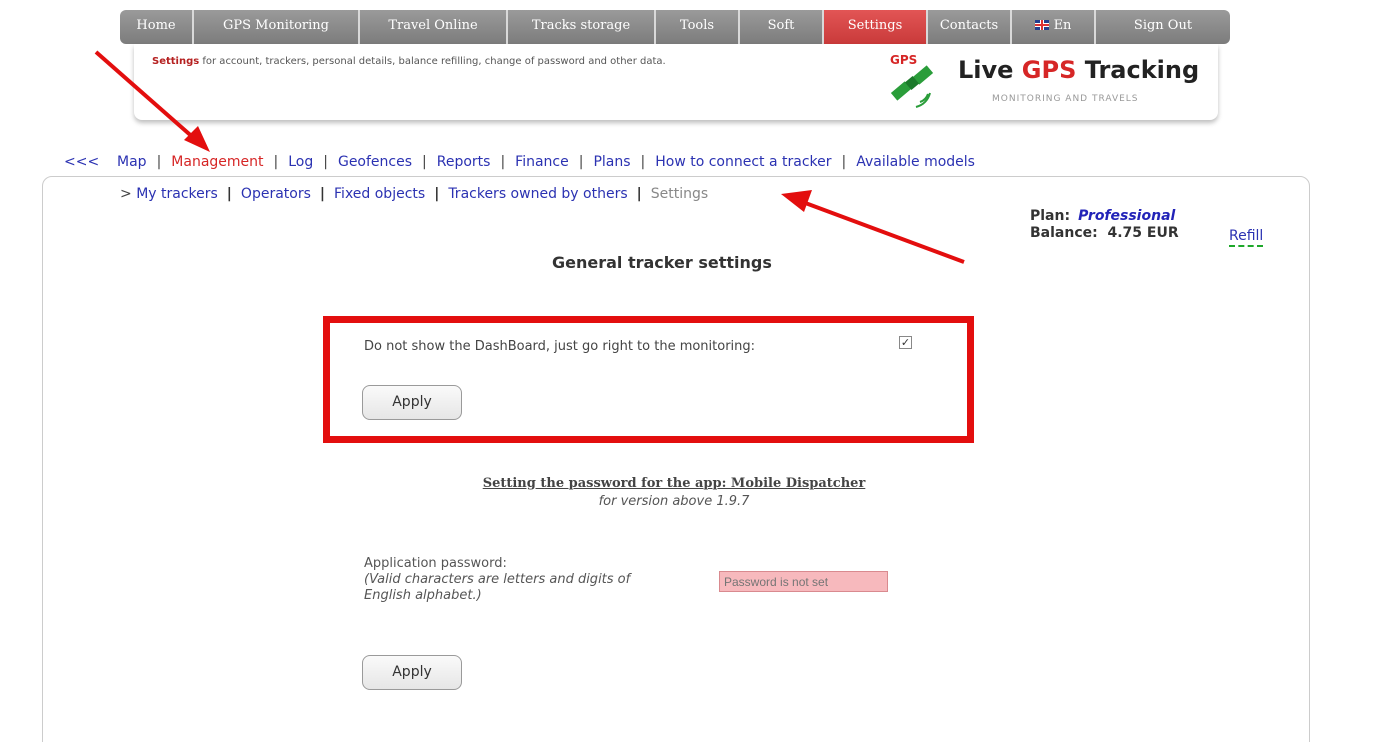 This screenshot has height=742, width=1373. What do you see at coordinates (1041, 25) in the screenshot?
I see `uk-flag-icon` at bounding box center [1041, 25].